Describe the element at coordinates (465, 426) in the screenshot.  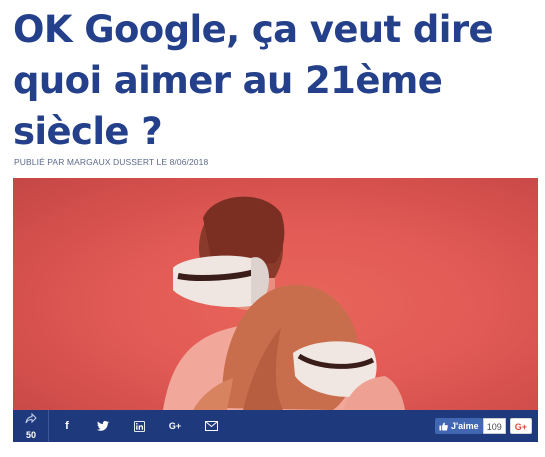
I see `facebook-like-label: J'aime` at that location.